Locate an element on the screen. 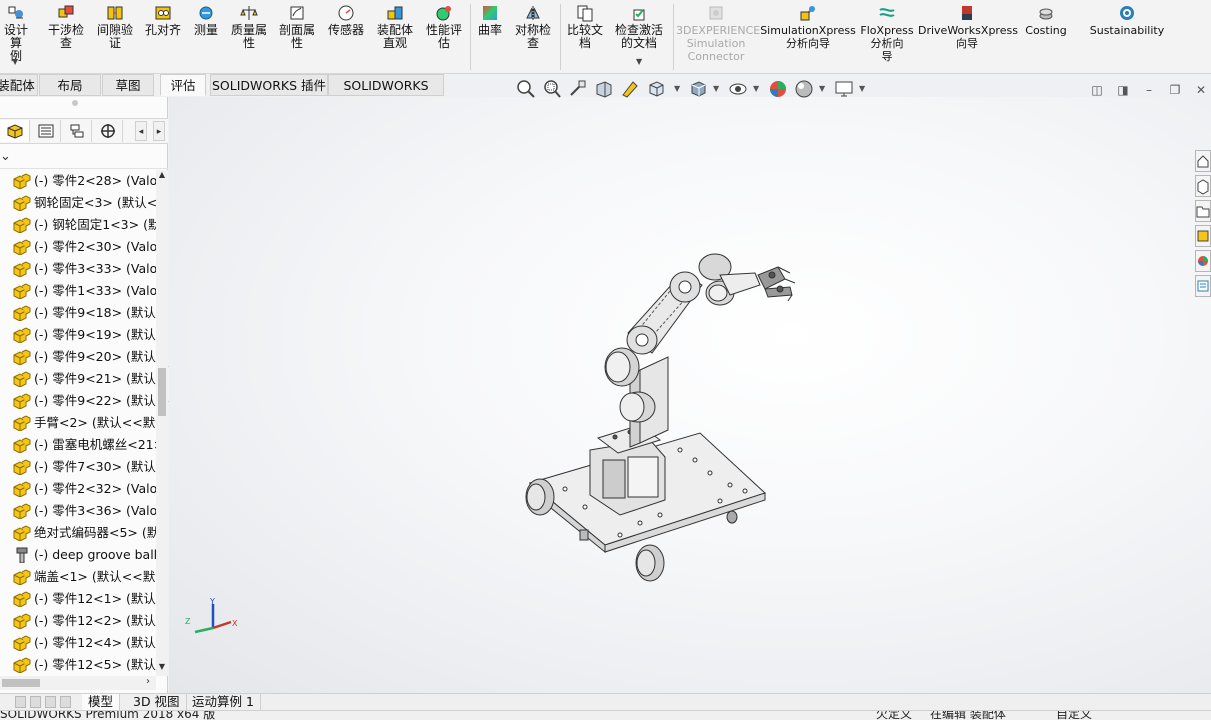 This screenshot has width=1211, height=720. measure-button: 测量 is located at coordinates (206, 20).